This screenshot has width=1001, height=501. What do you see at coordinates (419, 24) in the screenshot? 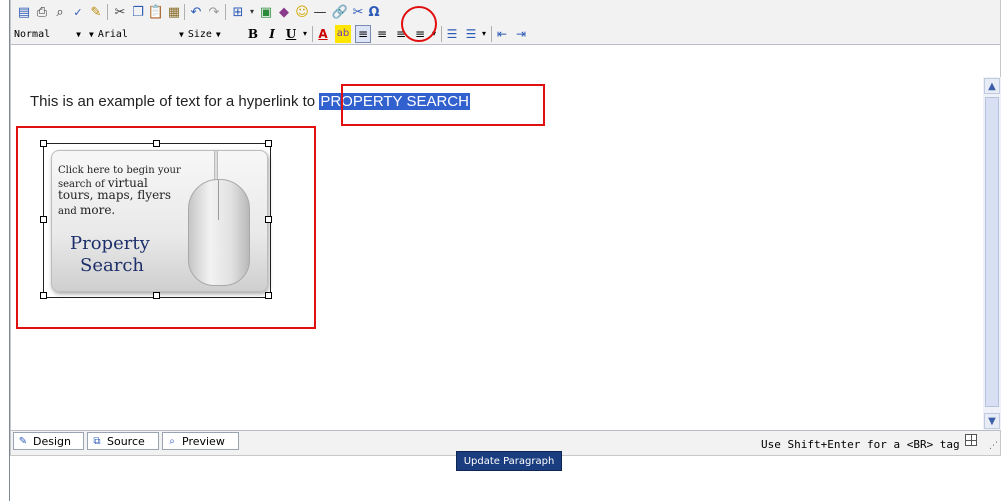
I see `annotation-circle-hyperlink` at bounding box center [419, 24].